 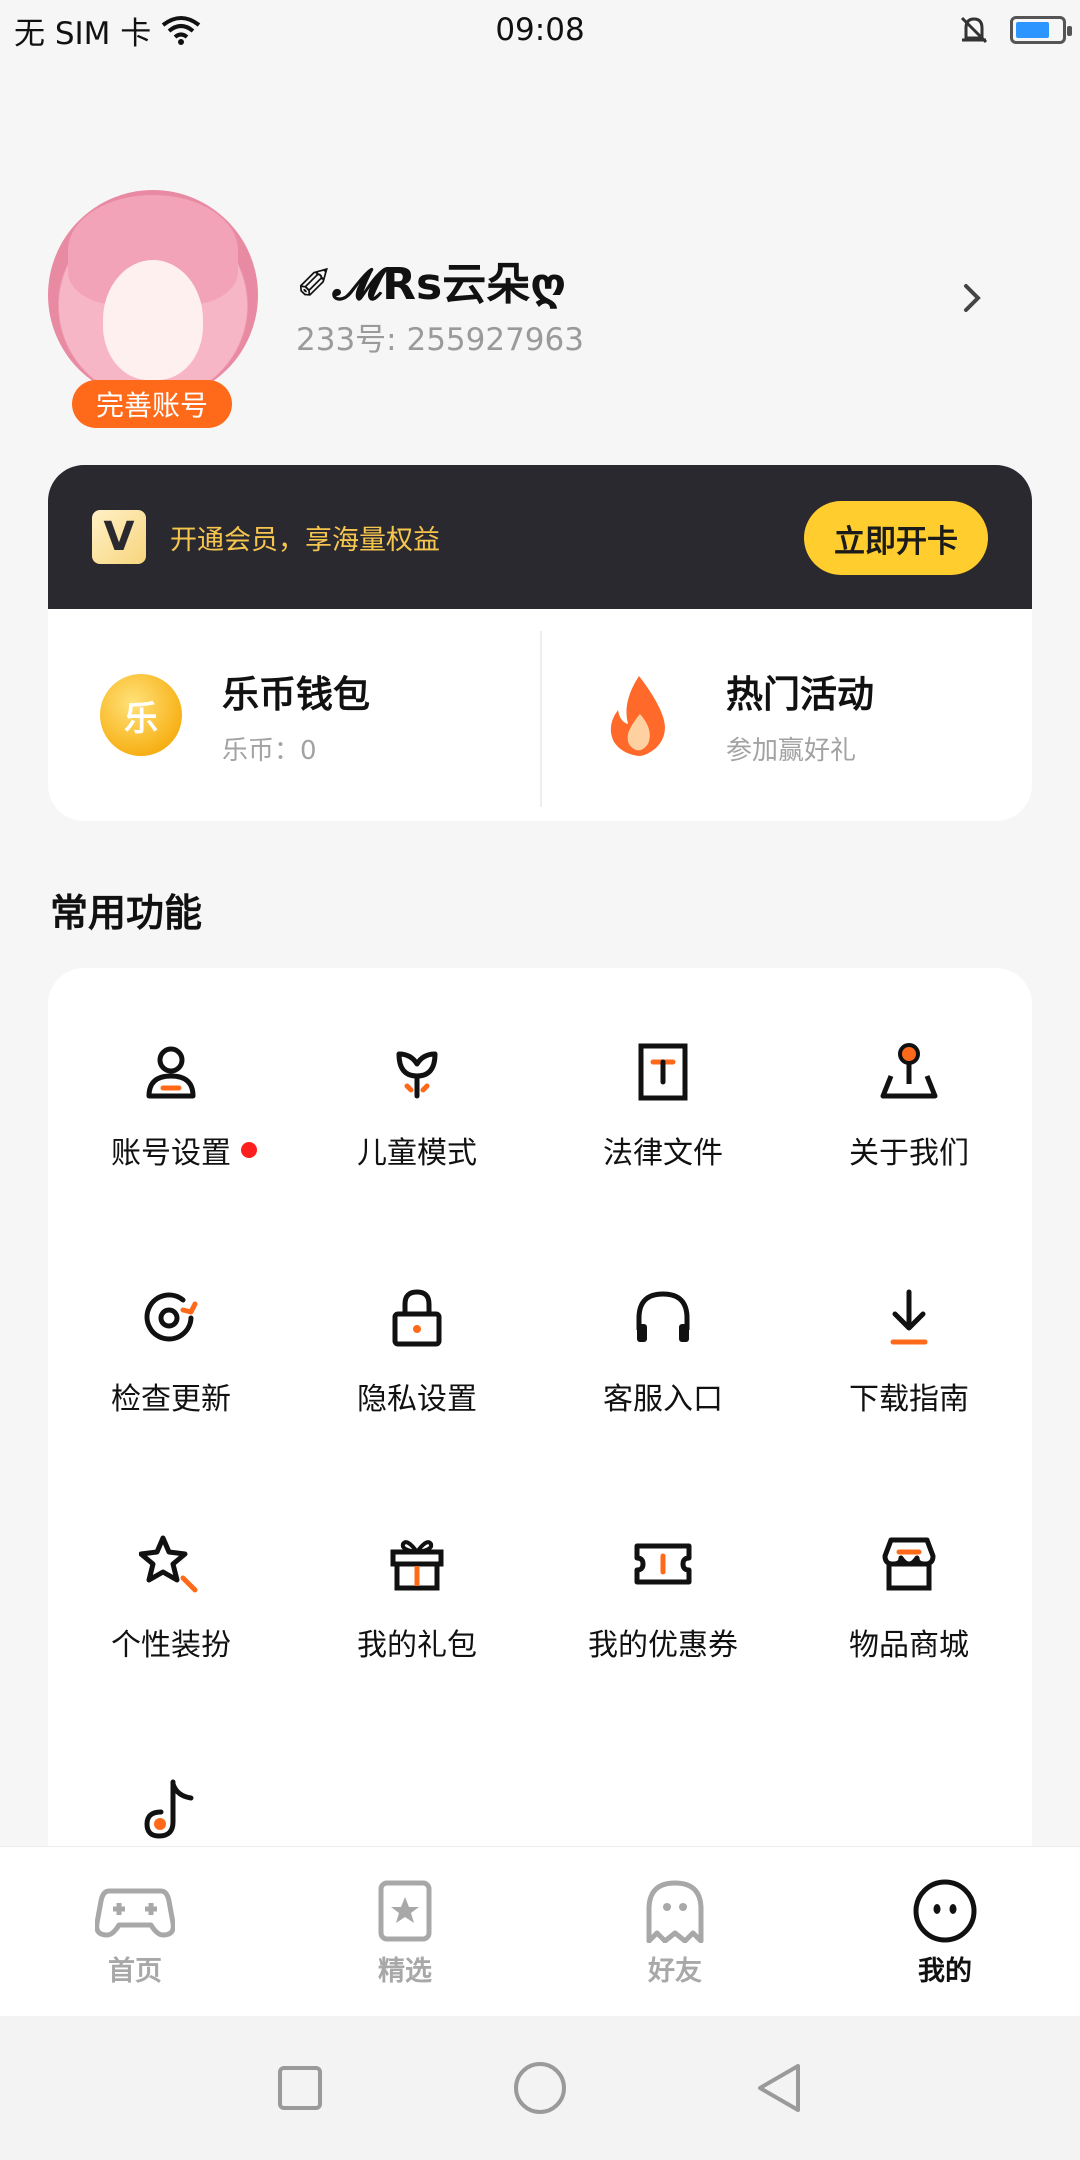 What do you see at coordinates (800, 694) in the screenshot?
I see `activity-title: 热门活动` at bounding box center [800, 694].